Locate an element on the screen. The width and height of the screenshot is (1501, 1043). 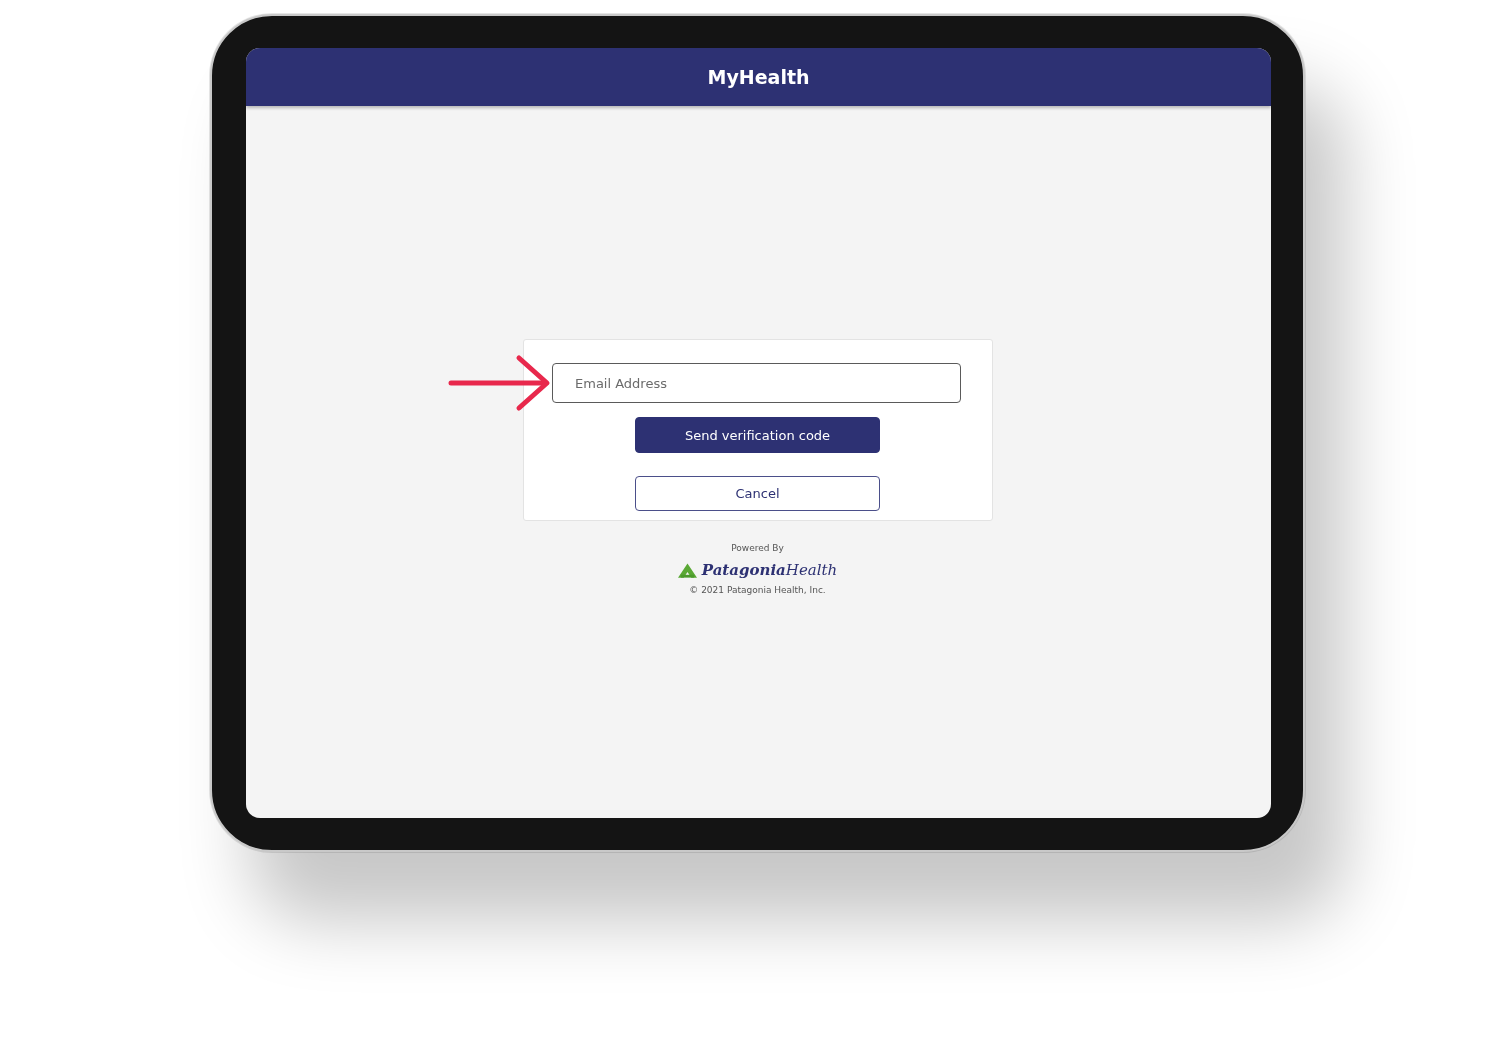
copyright-text: © 2021 Patagonia Health, Inc. is located at coordinates (757, 590).